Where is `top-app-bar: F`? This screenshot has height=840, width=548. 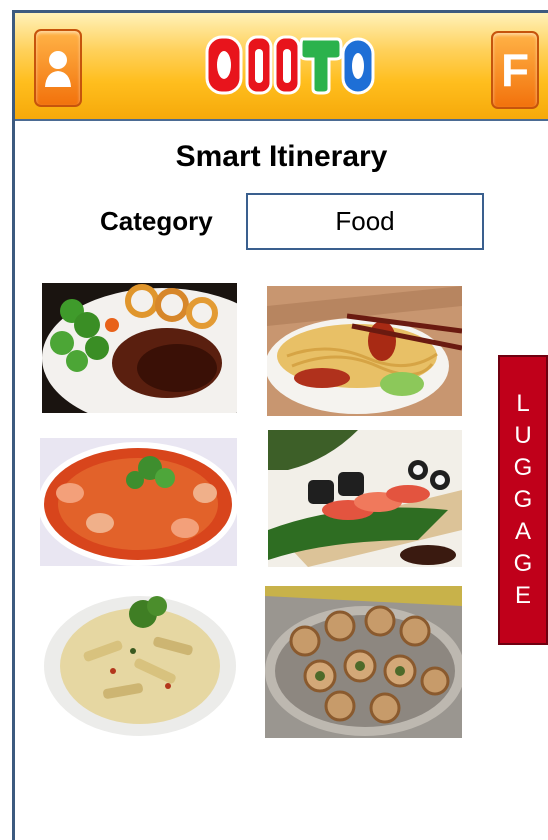 top-app-bar: F is located at coordinates (281, 67).